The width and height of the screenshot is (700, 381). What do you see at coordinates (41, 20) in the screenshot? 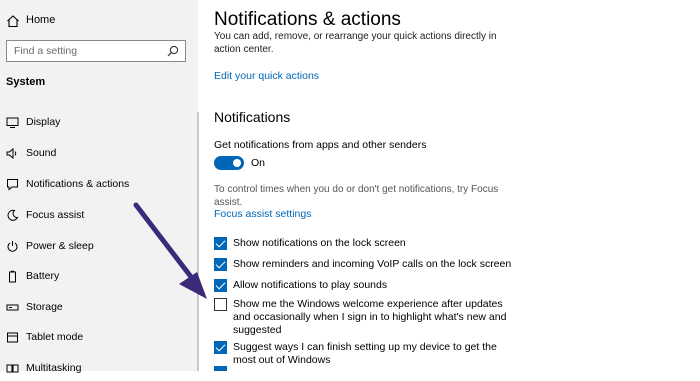
I see `home-label: Home` at bounding box center [41, 20].